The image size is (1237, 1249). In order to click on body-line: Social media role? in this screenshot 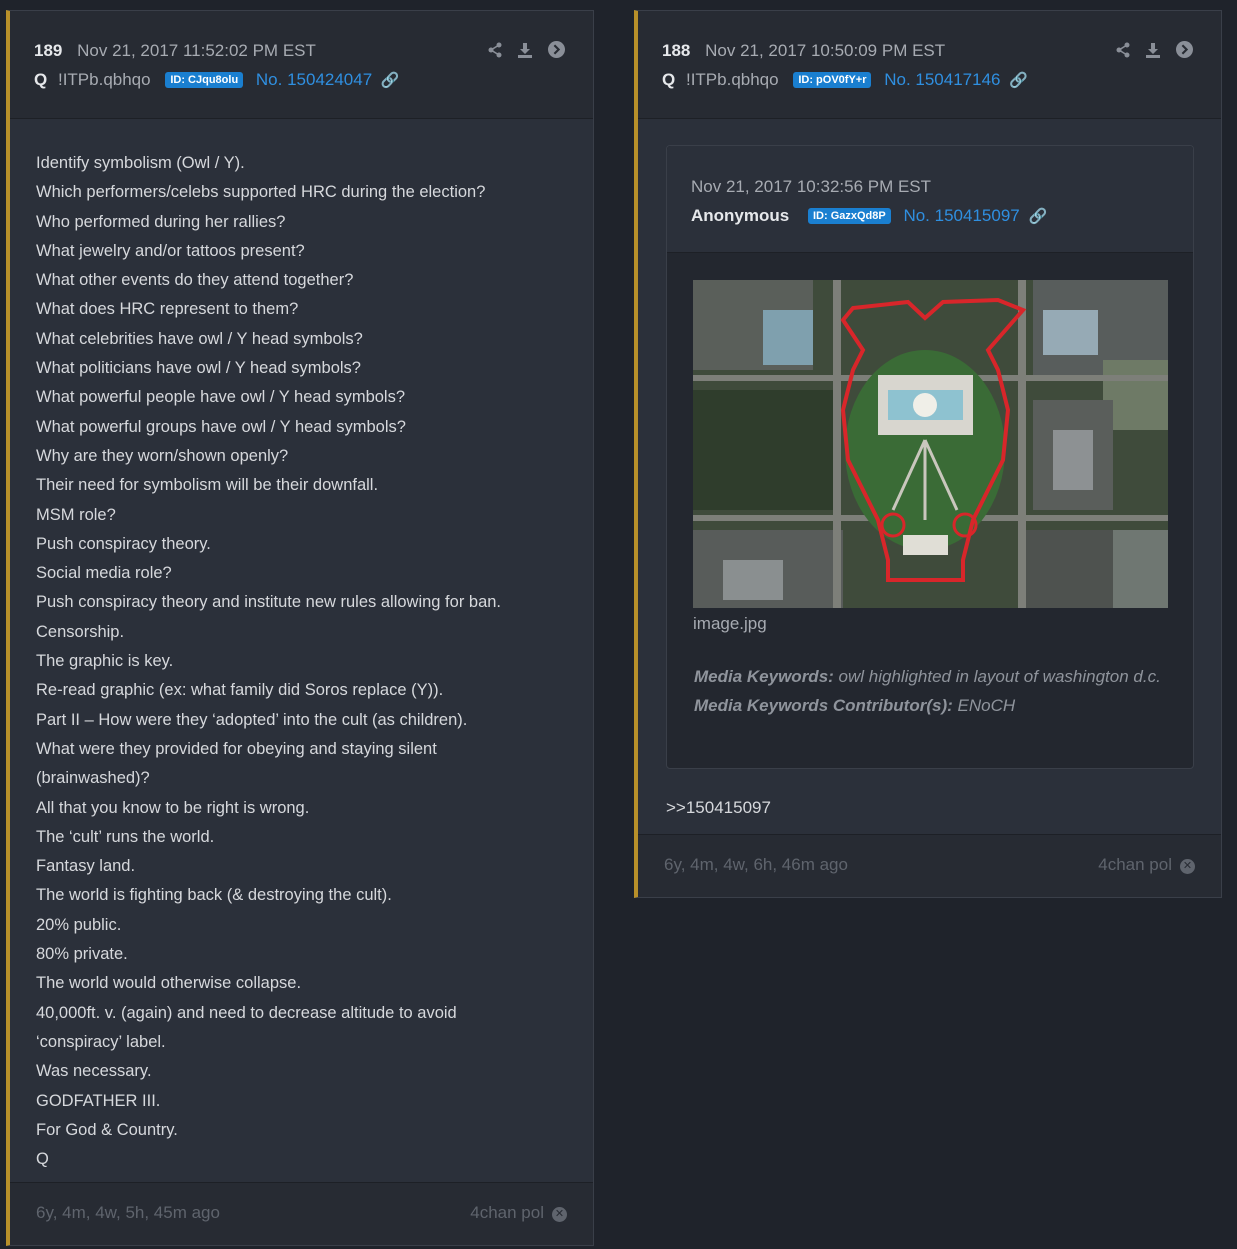, I will do `click(104, 573)`.